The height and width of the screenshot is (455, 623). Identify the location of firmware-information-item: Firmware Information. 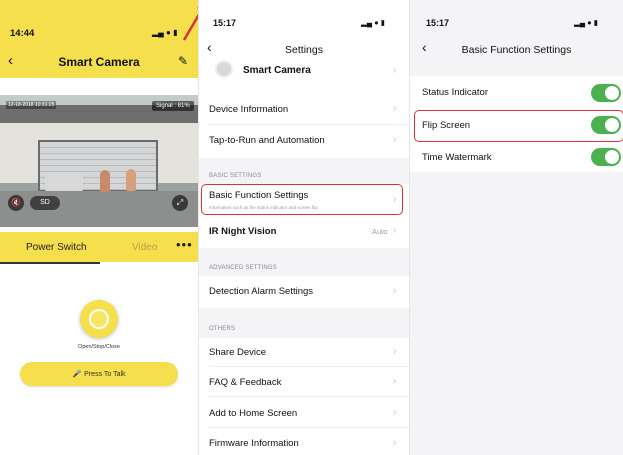
(254, 443).